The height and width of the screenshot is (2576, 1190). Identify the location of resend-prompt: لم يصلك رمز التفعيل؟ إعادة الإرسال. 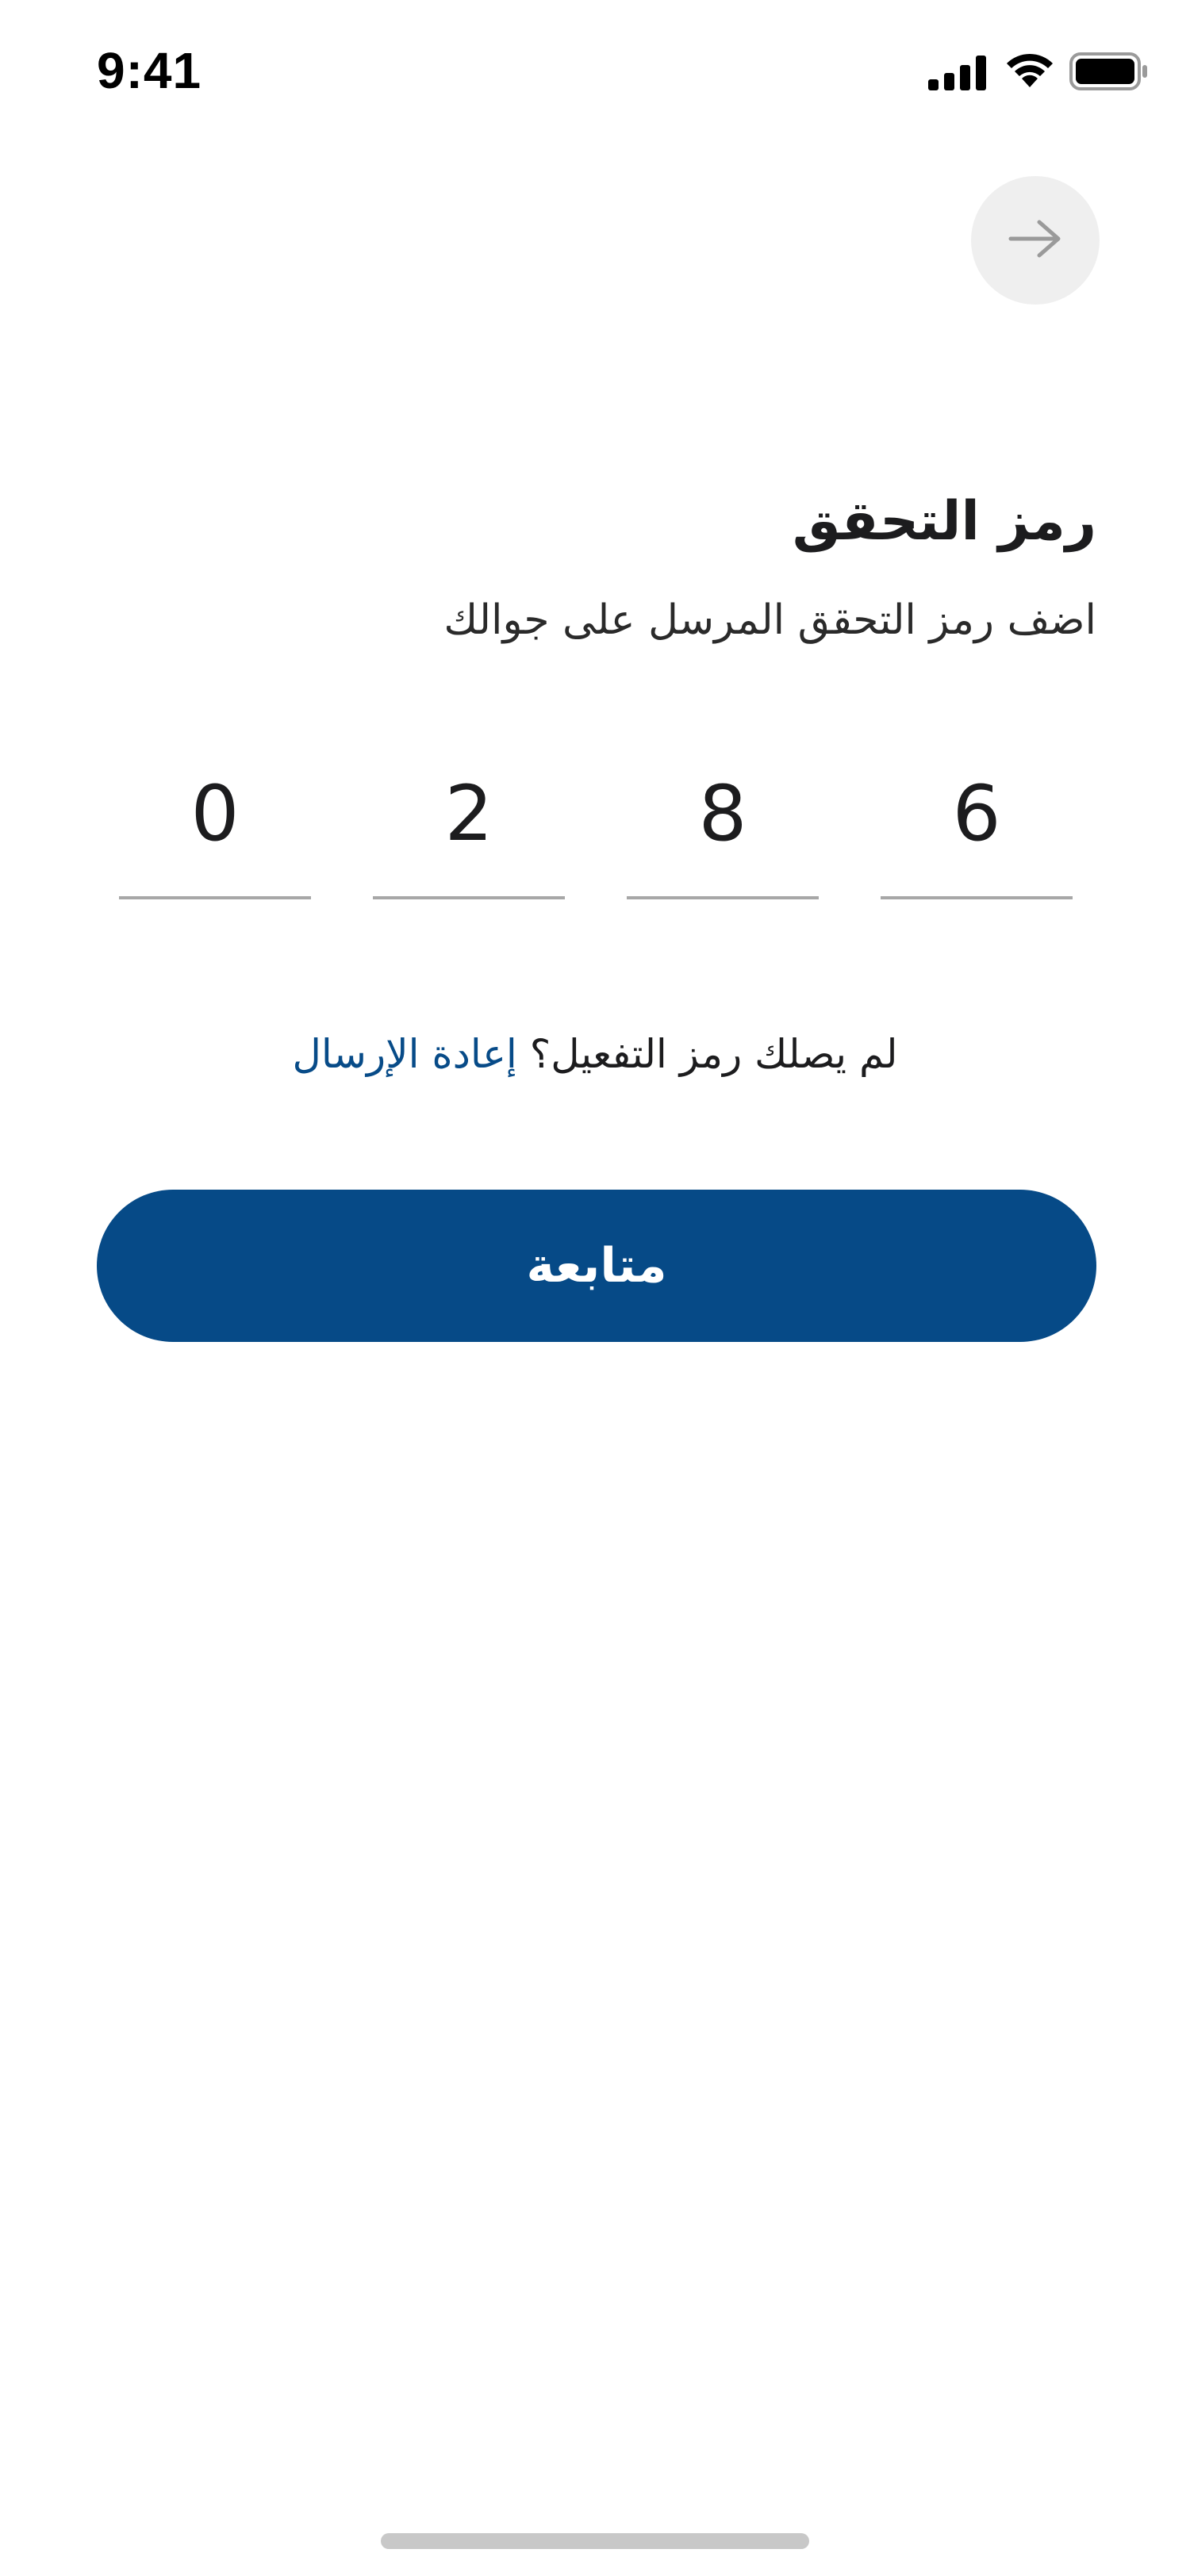
(595, 1054).